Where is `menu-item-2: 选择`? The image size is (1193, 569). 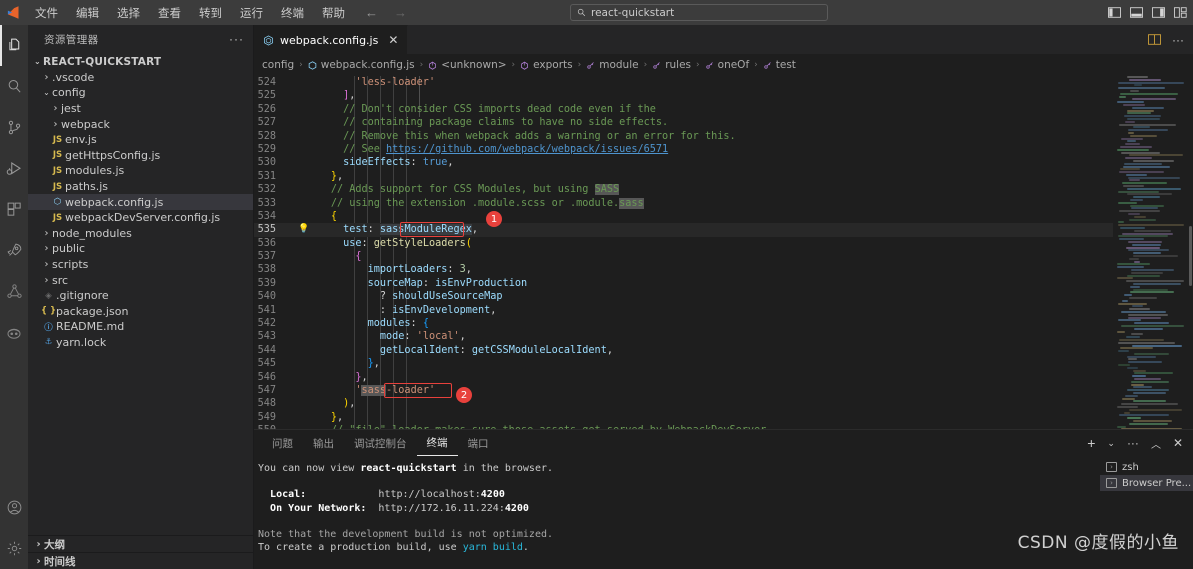 menu-item-2: 选择 is located at coordinates (128, 13).